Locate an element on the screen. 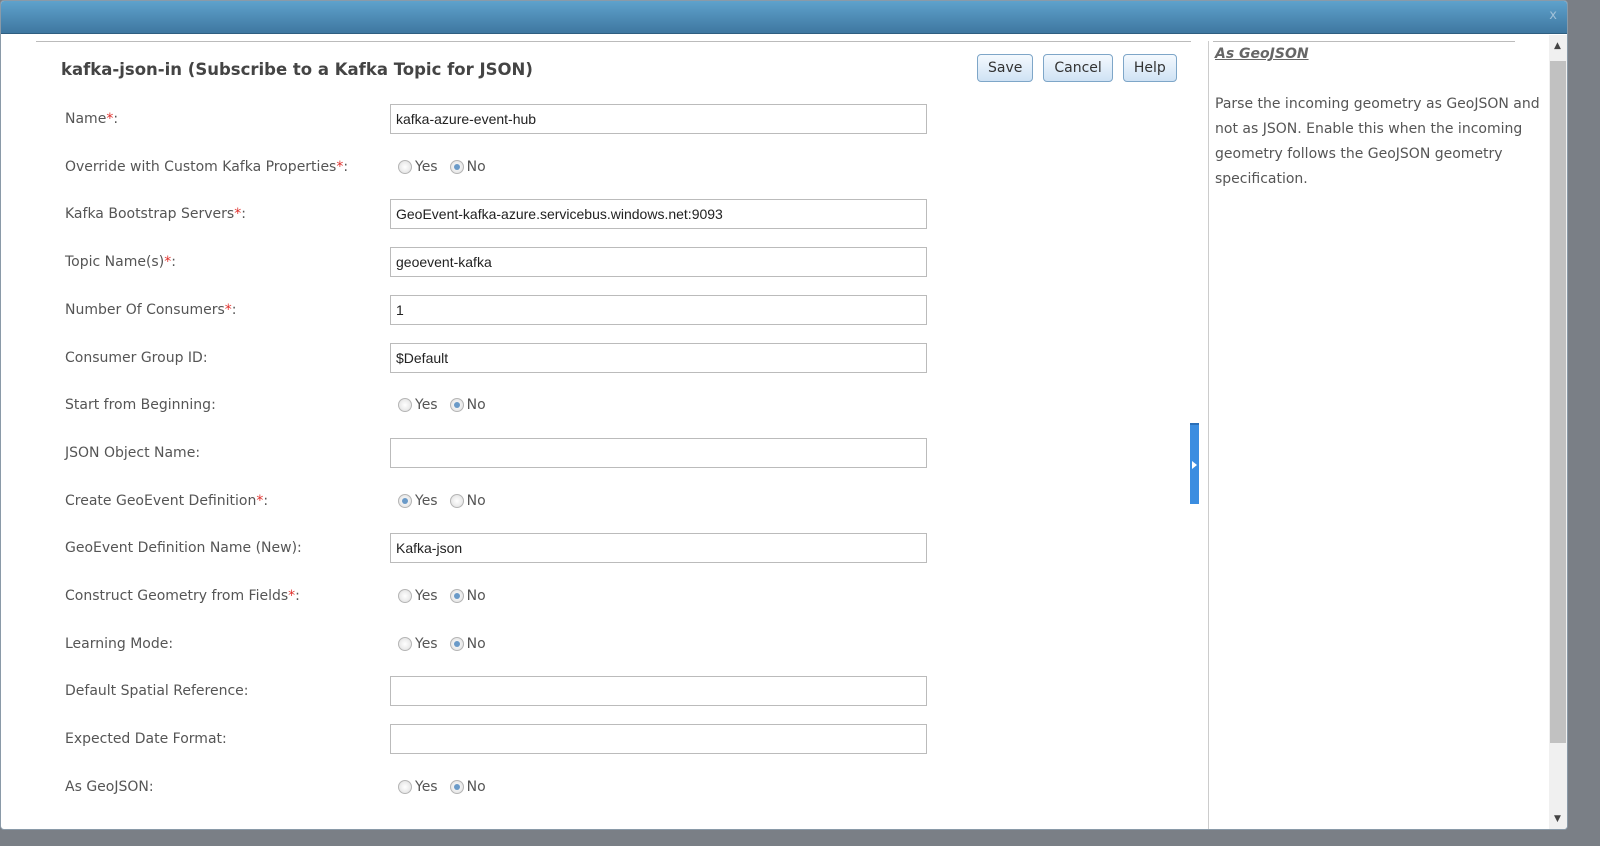 Image resolution: width=1600 pixels, height=846 pixels. field-row-name: Name*: kafka-azure-event-hub is located at coordinates (500, 119).